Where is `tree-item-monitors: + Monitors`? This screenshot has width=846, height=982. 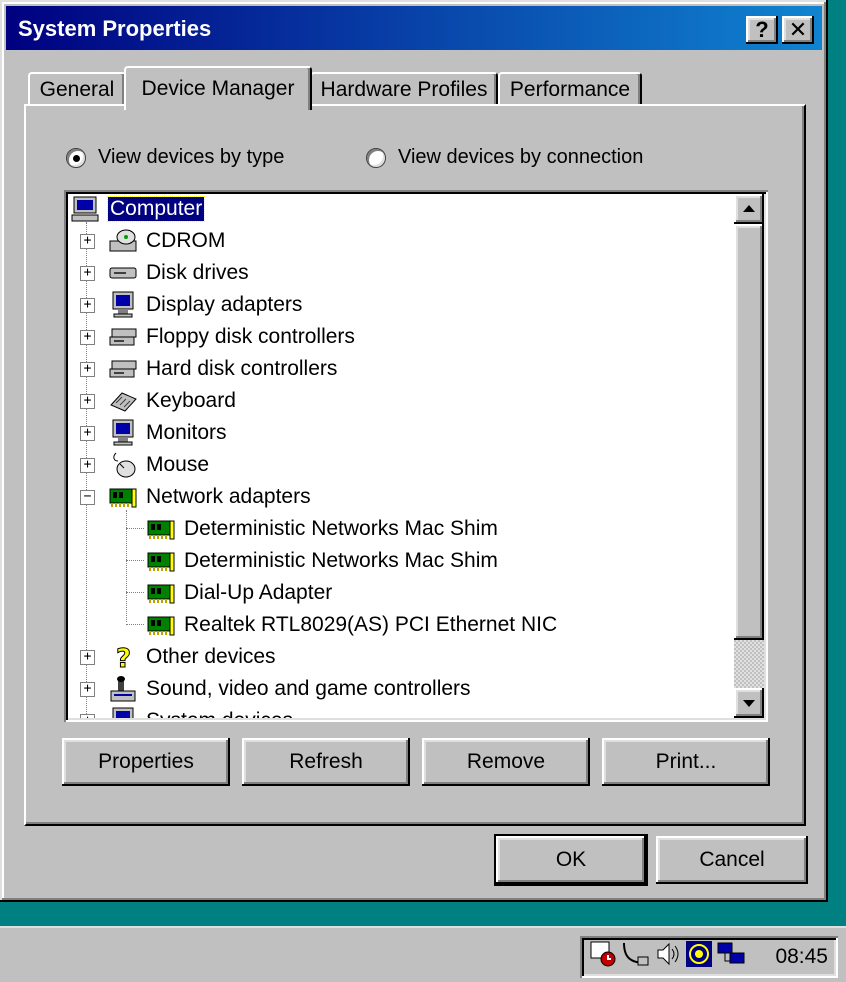 tree-item-monitors: + Monitors is located at coordinates (153, 433).